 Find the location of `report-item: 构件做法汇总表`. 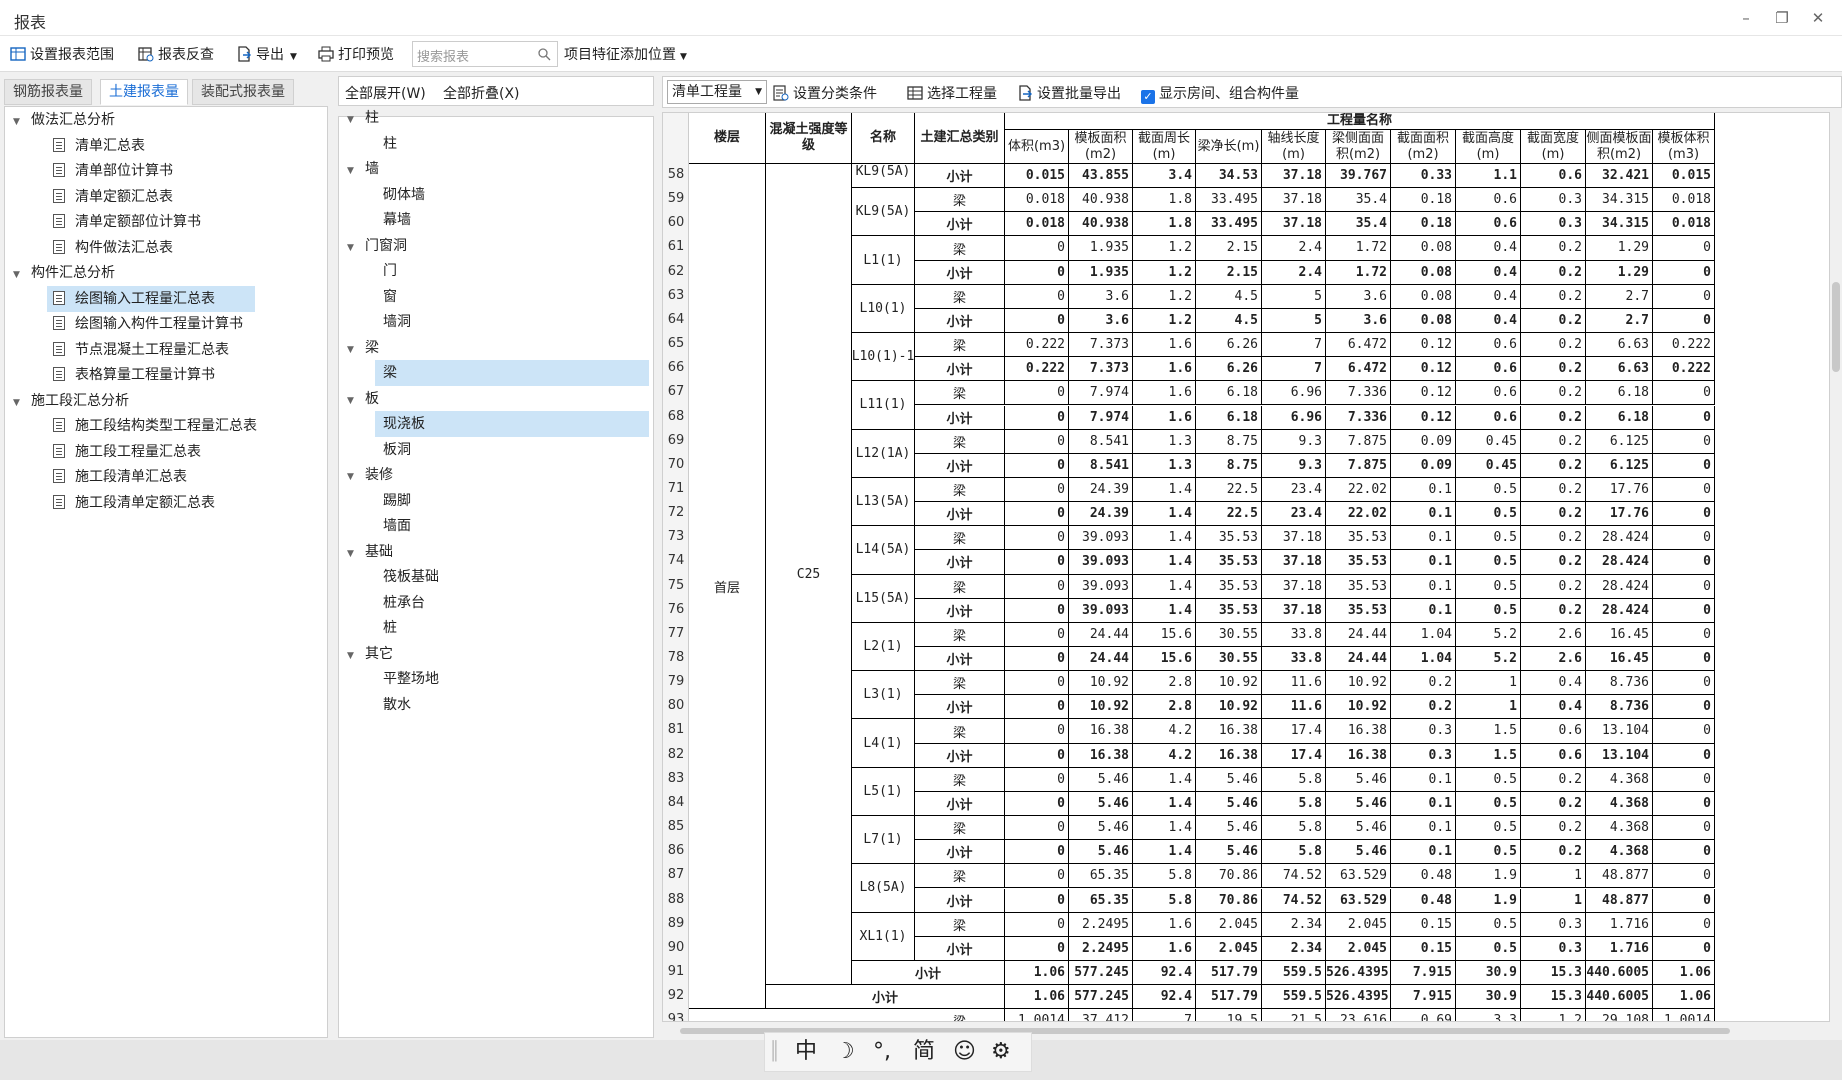

report-item: 构件做法汇总表 is located at coordinates (130, 248).